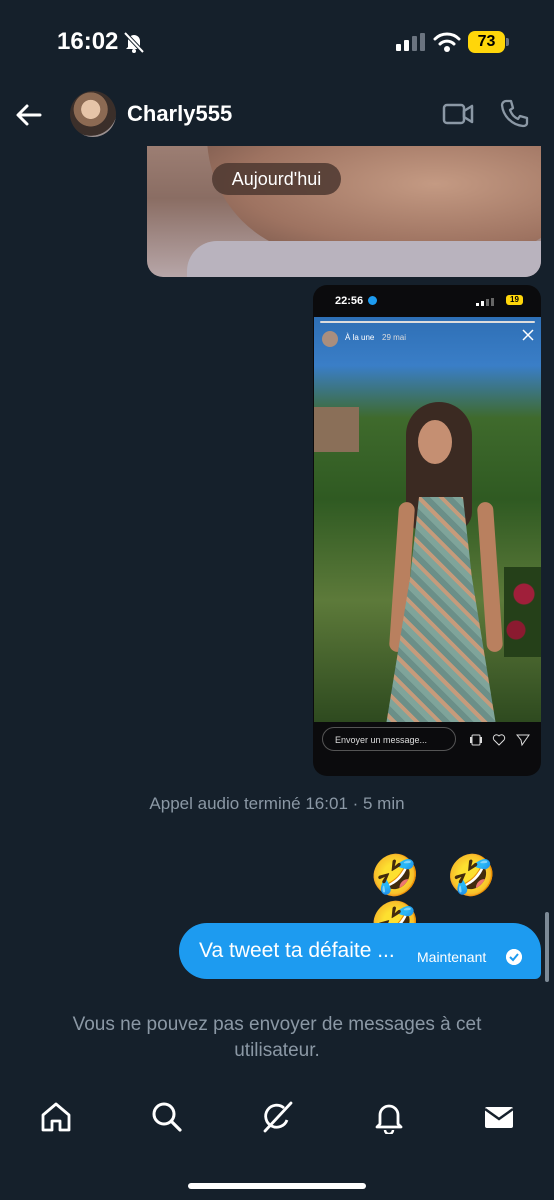 Image resolution: width=554 pixels, height=1200 pixels. What do you see at coordinates (528, 335) in the screenshot?
I see `close-icon` at bounding box center [528, 335].